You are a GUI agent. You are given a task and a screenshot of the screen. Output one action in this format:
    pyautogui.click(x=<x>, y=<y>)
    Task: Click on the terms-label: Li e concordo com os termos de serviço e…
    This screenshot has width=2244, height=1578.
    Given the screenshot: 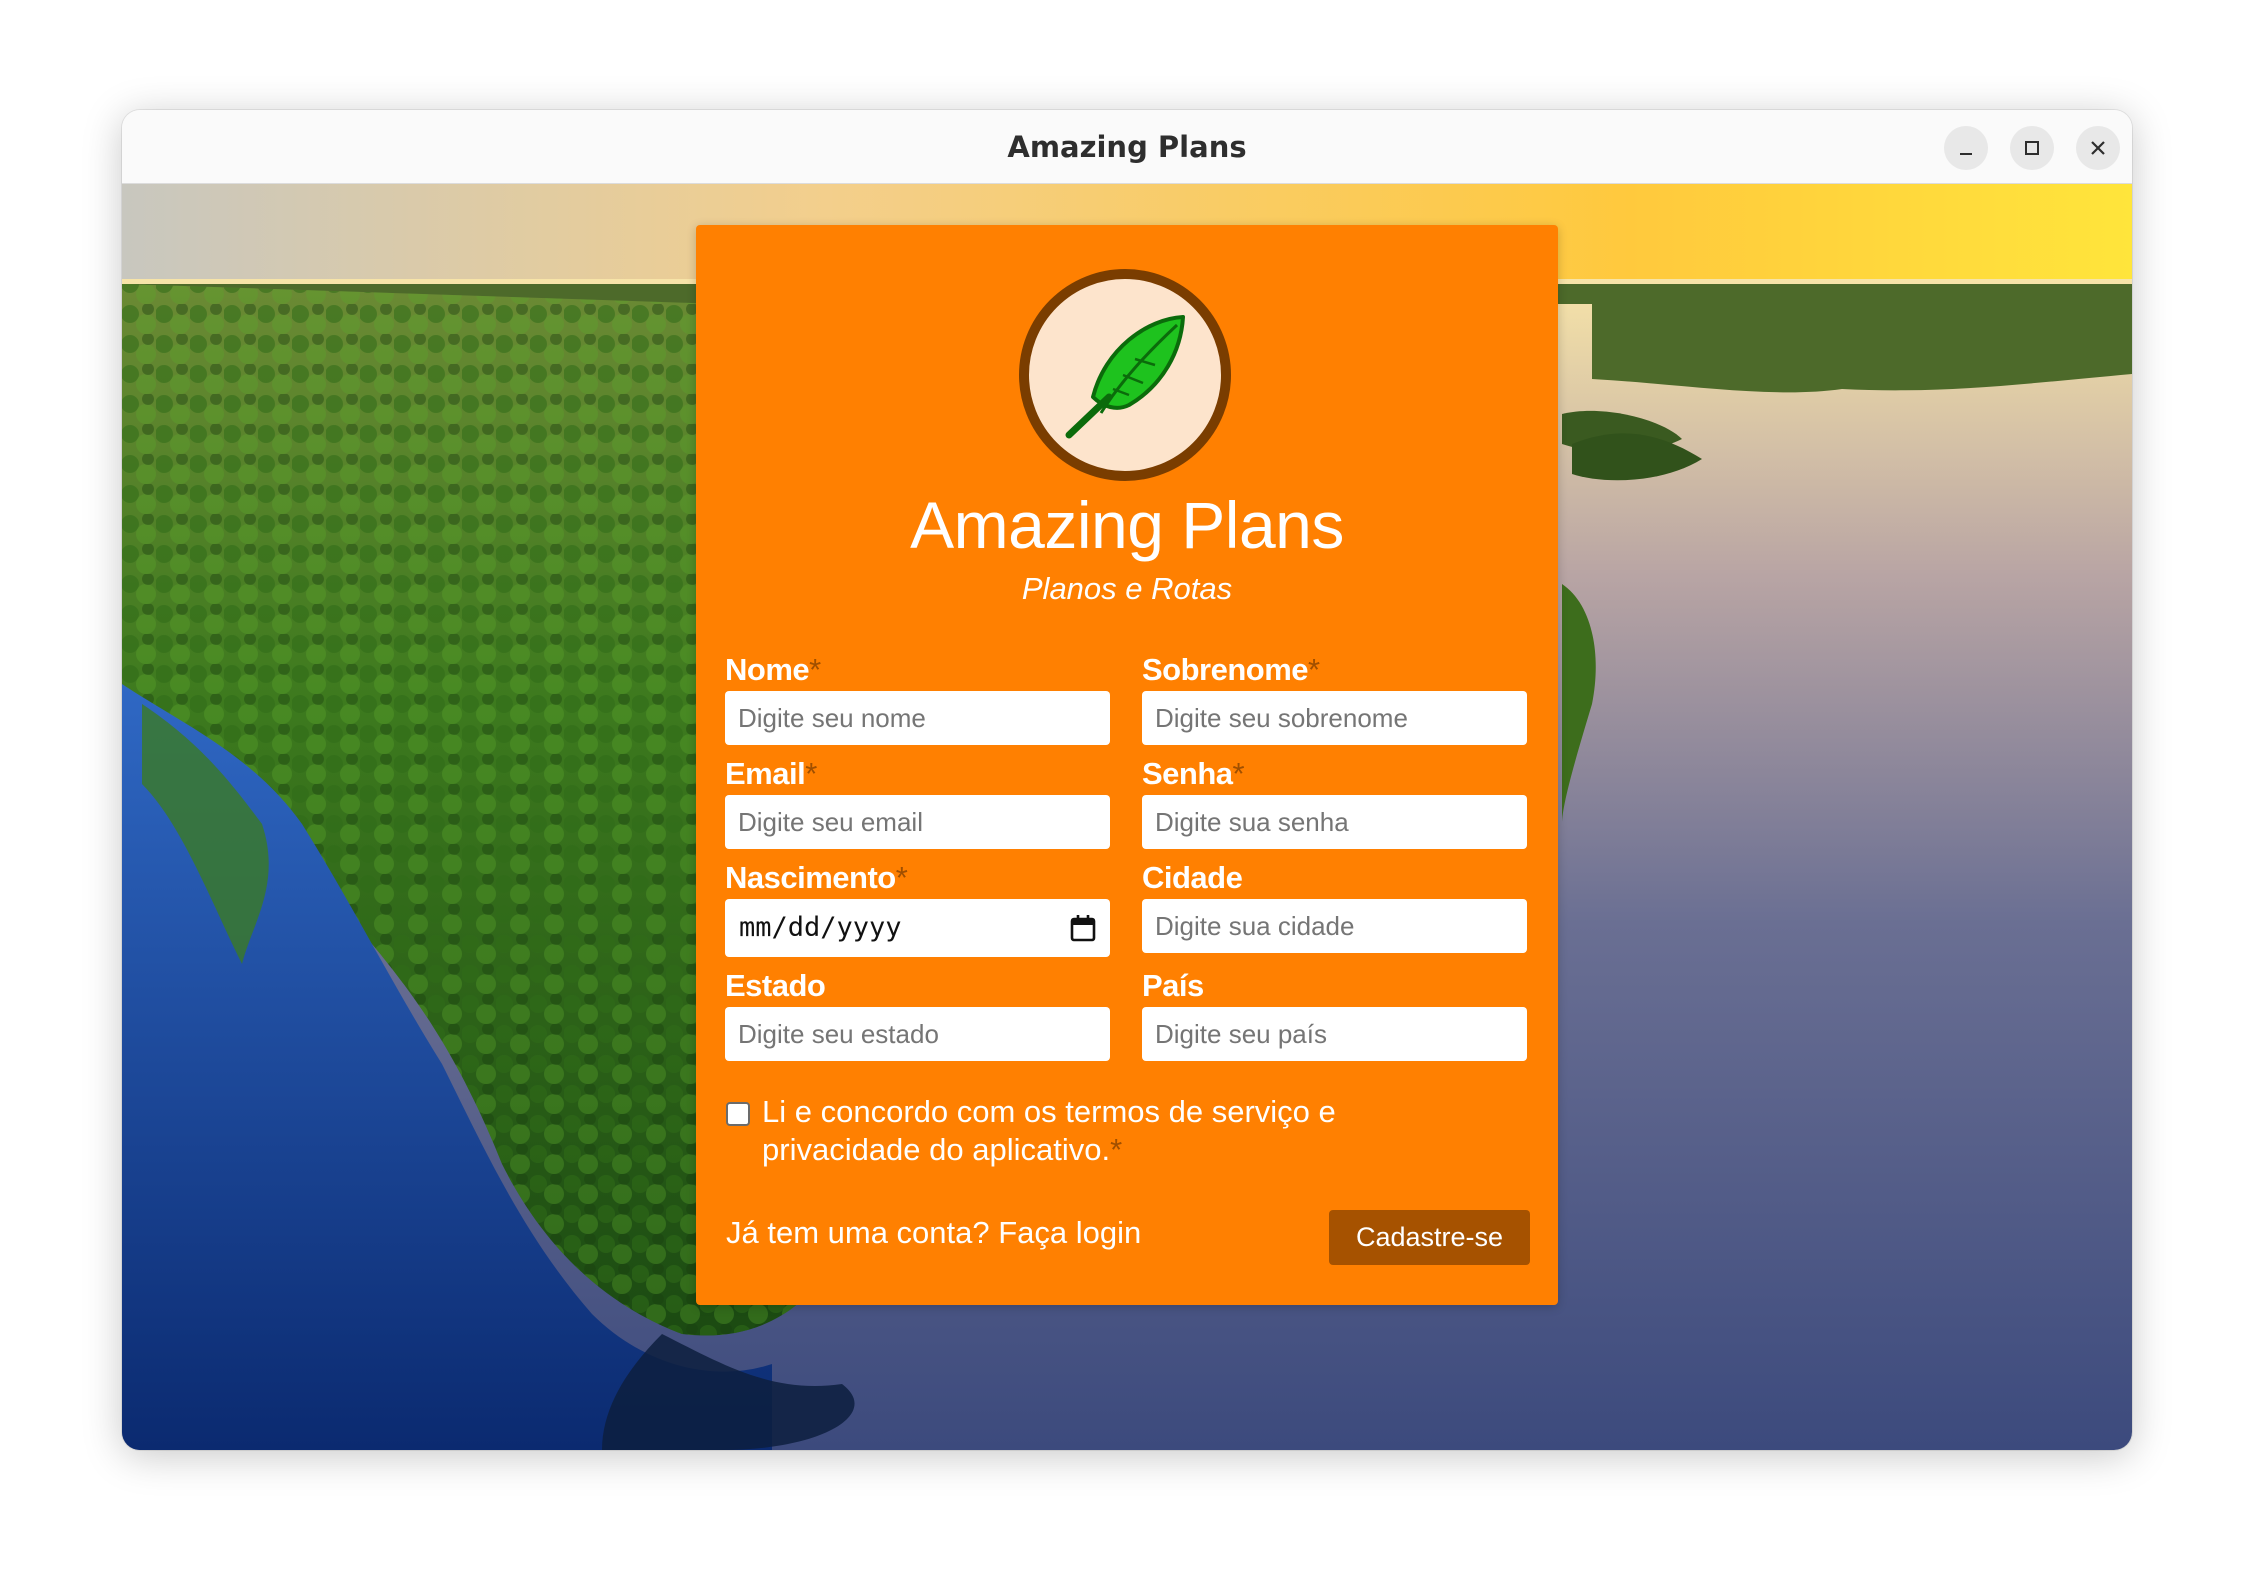 What is the action you would take?
    pyautogui.click(x=1112, y=1131)
    